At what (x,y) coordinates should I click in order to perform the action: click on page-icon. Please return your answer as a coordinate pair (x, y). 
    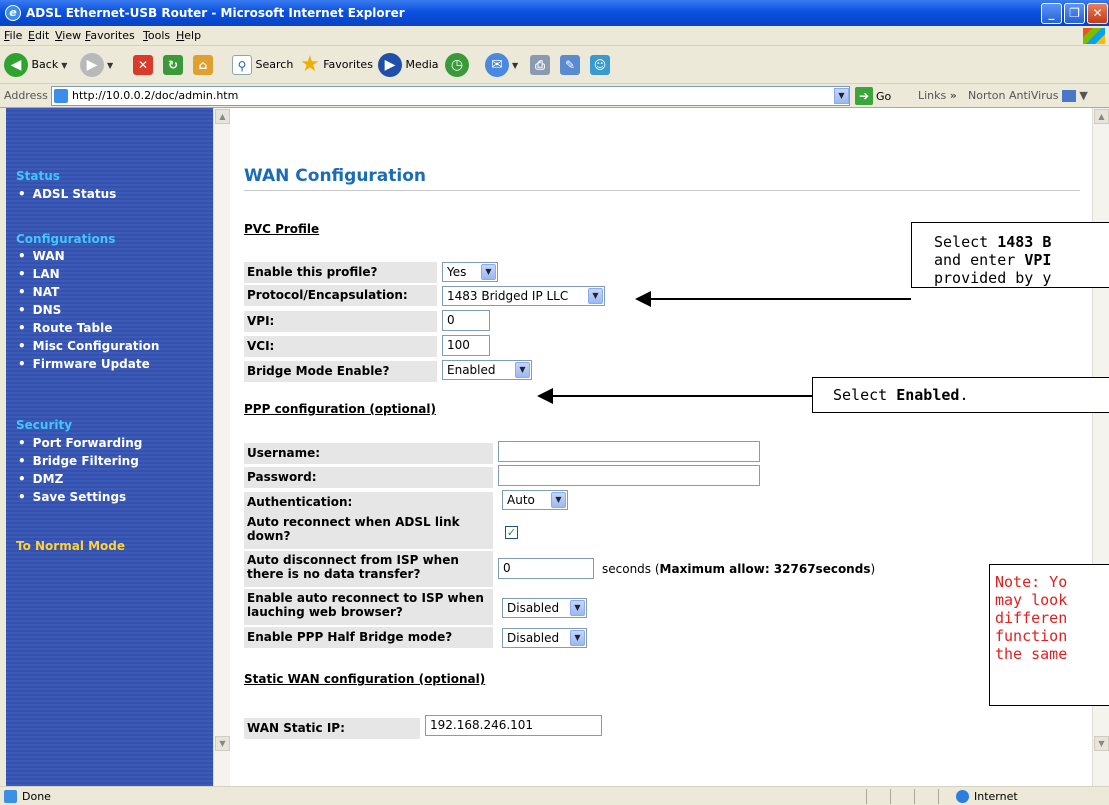
    Looking at the image, I should click on (61, 96).